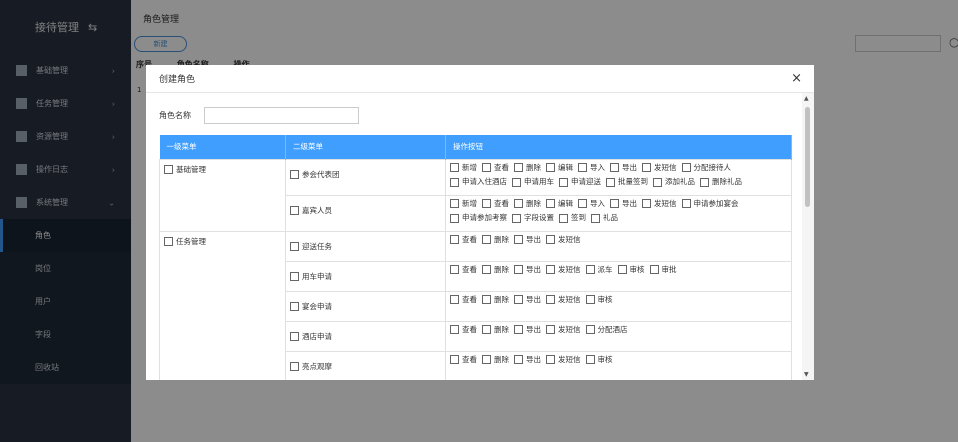 Image resolution: width=958 pixels, height=442 pixels. I want to click on op-checkbox: 添加礼品, so click(674, 182).